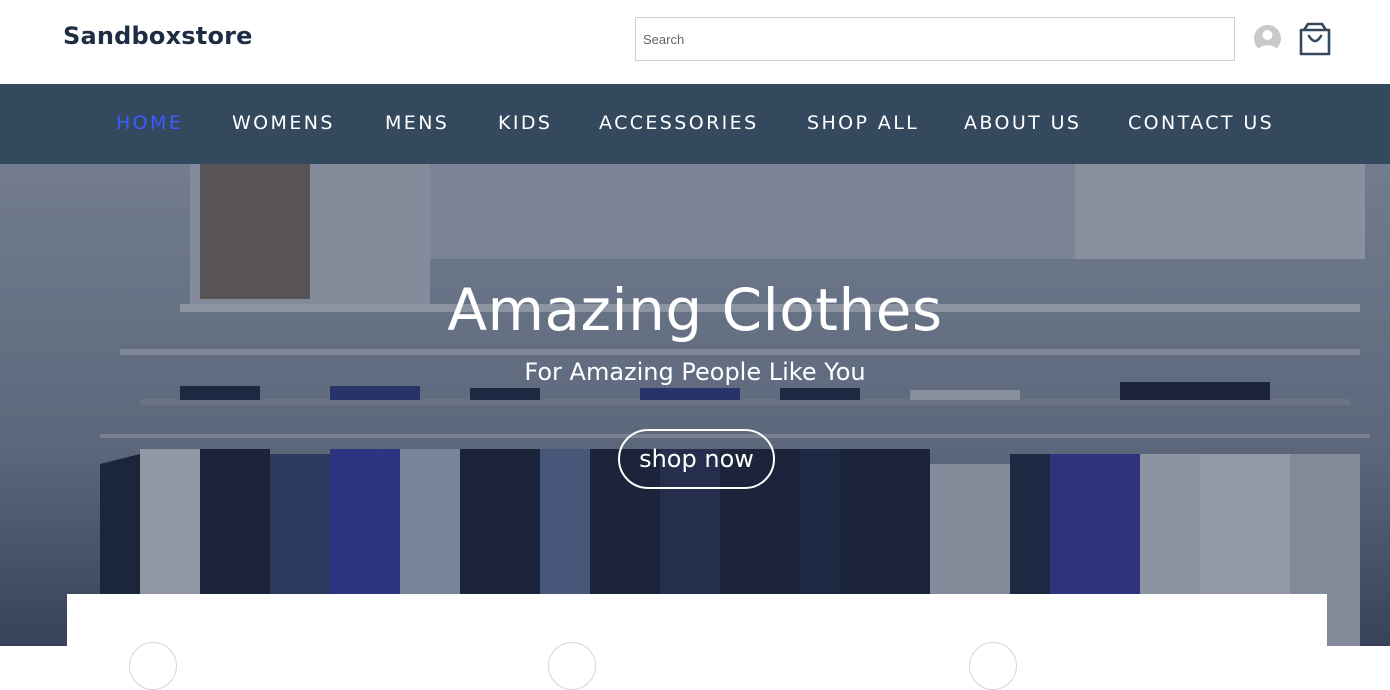  What do you see at coordinates (863, 123) in the screenshot?
I see `nav-item-shop-all: SHOP ALL` at bounding box center [863, 123].